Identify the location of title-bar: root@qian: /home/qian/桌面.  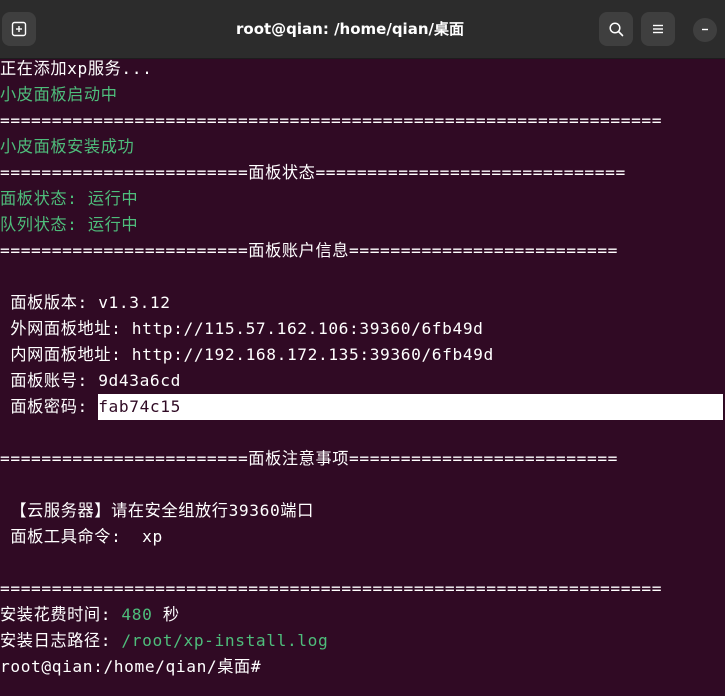
(362, 29).